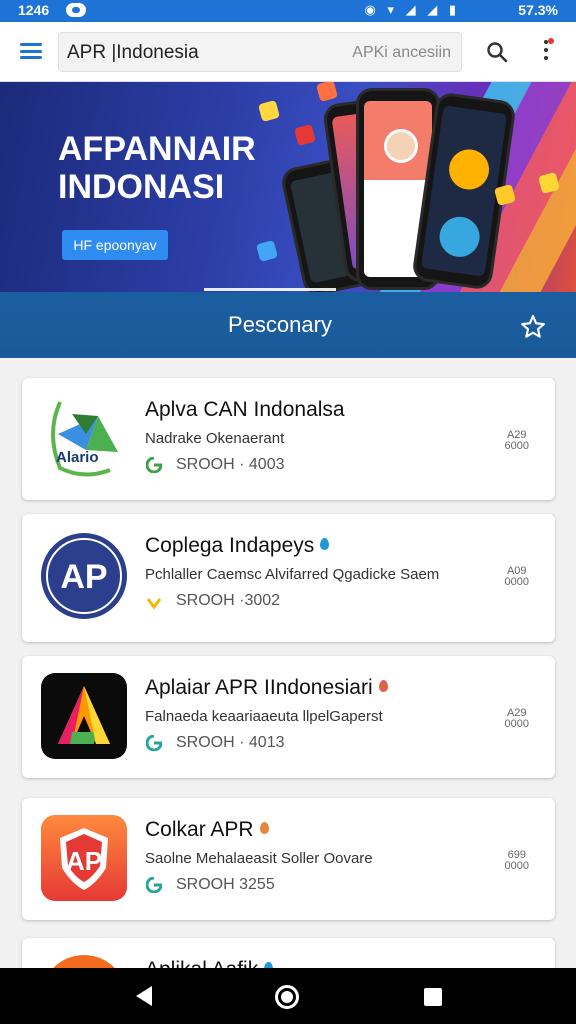 Image resolution: width=576 pixels, height=1024 pixels. Describe the element at coordinates (215, 438) in the screenshot. I see `app-subtitle: Nadrake Okenaerant` at that location.